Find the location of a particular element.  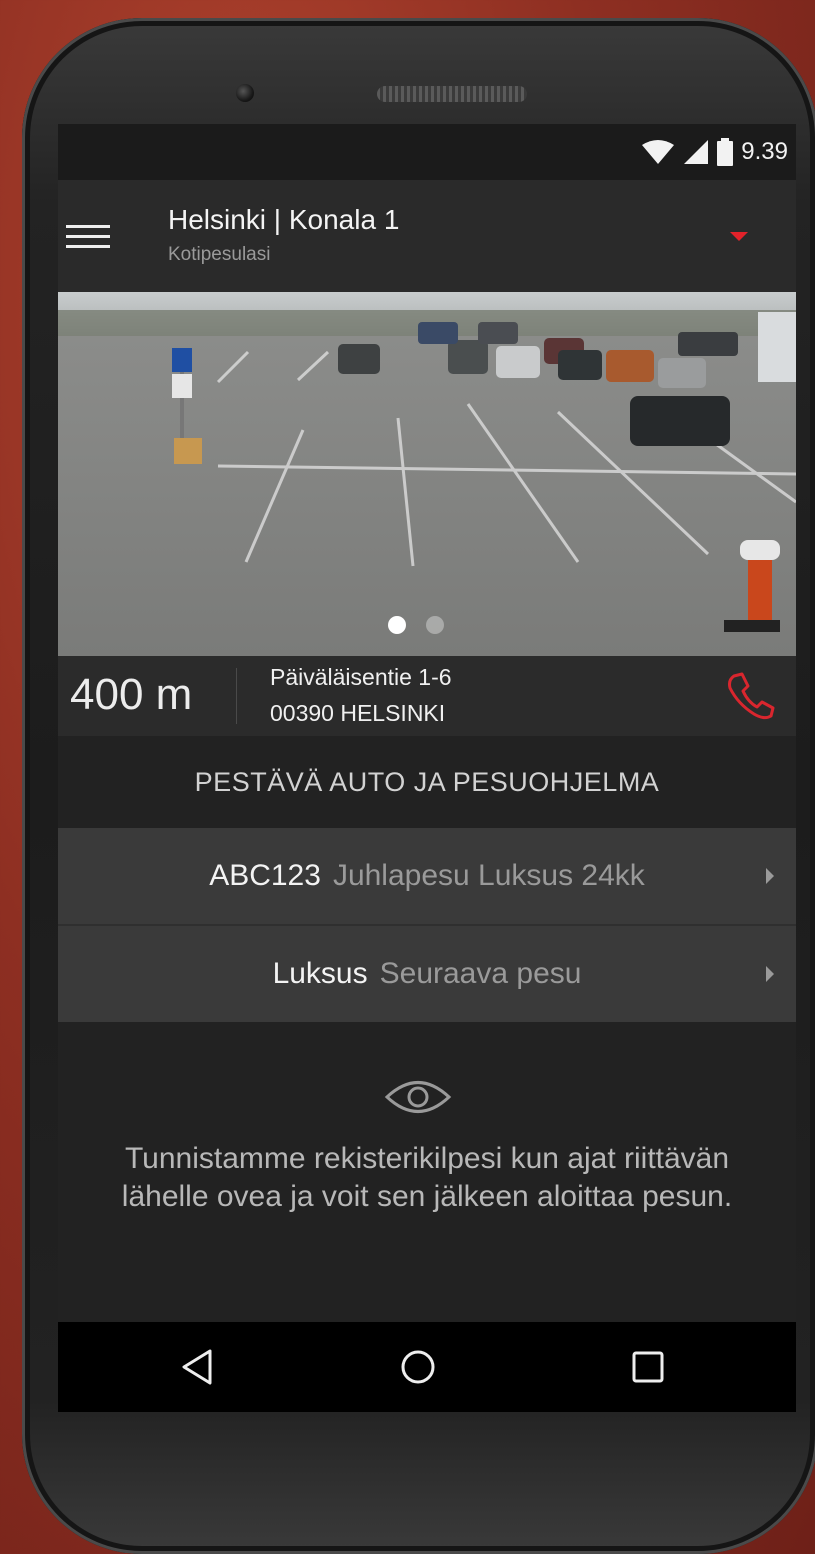

phone-icon is located at coordinates (750, 696).